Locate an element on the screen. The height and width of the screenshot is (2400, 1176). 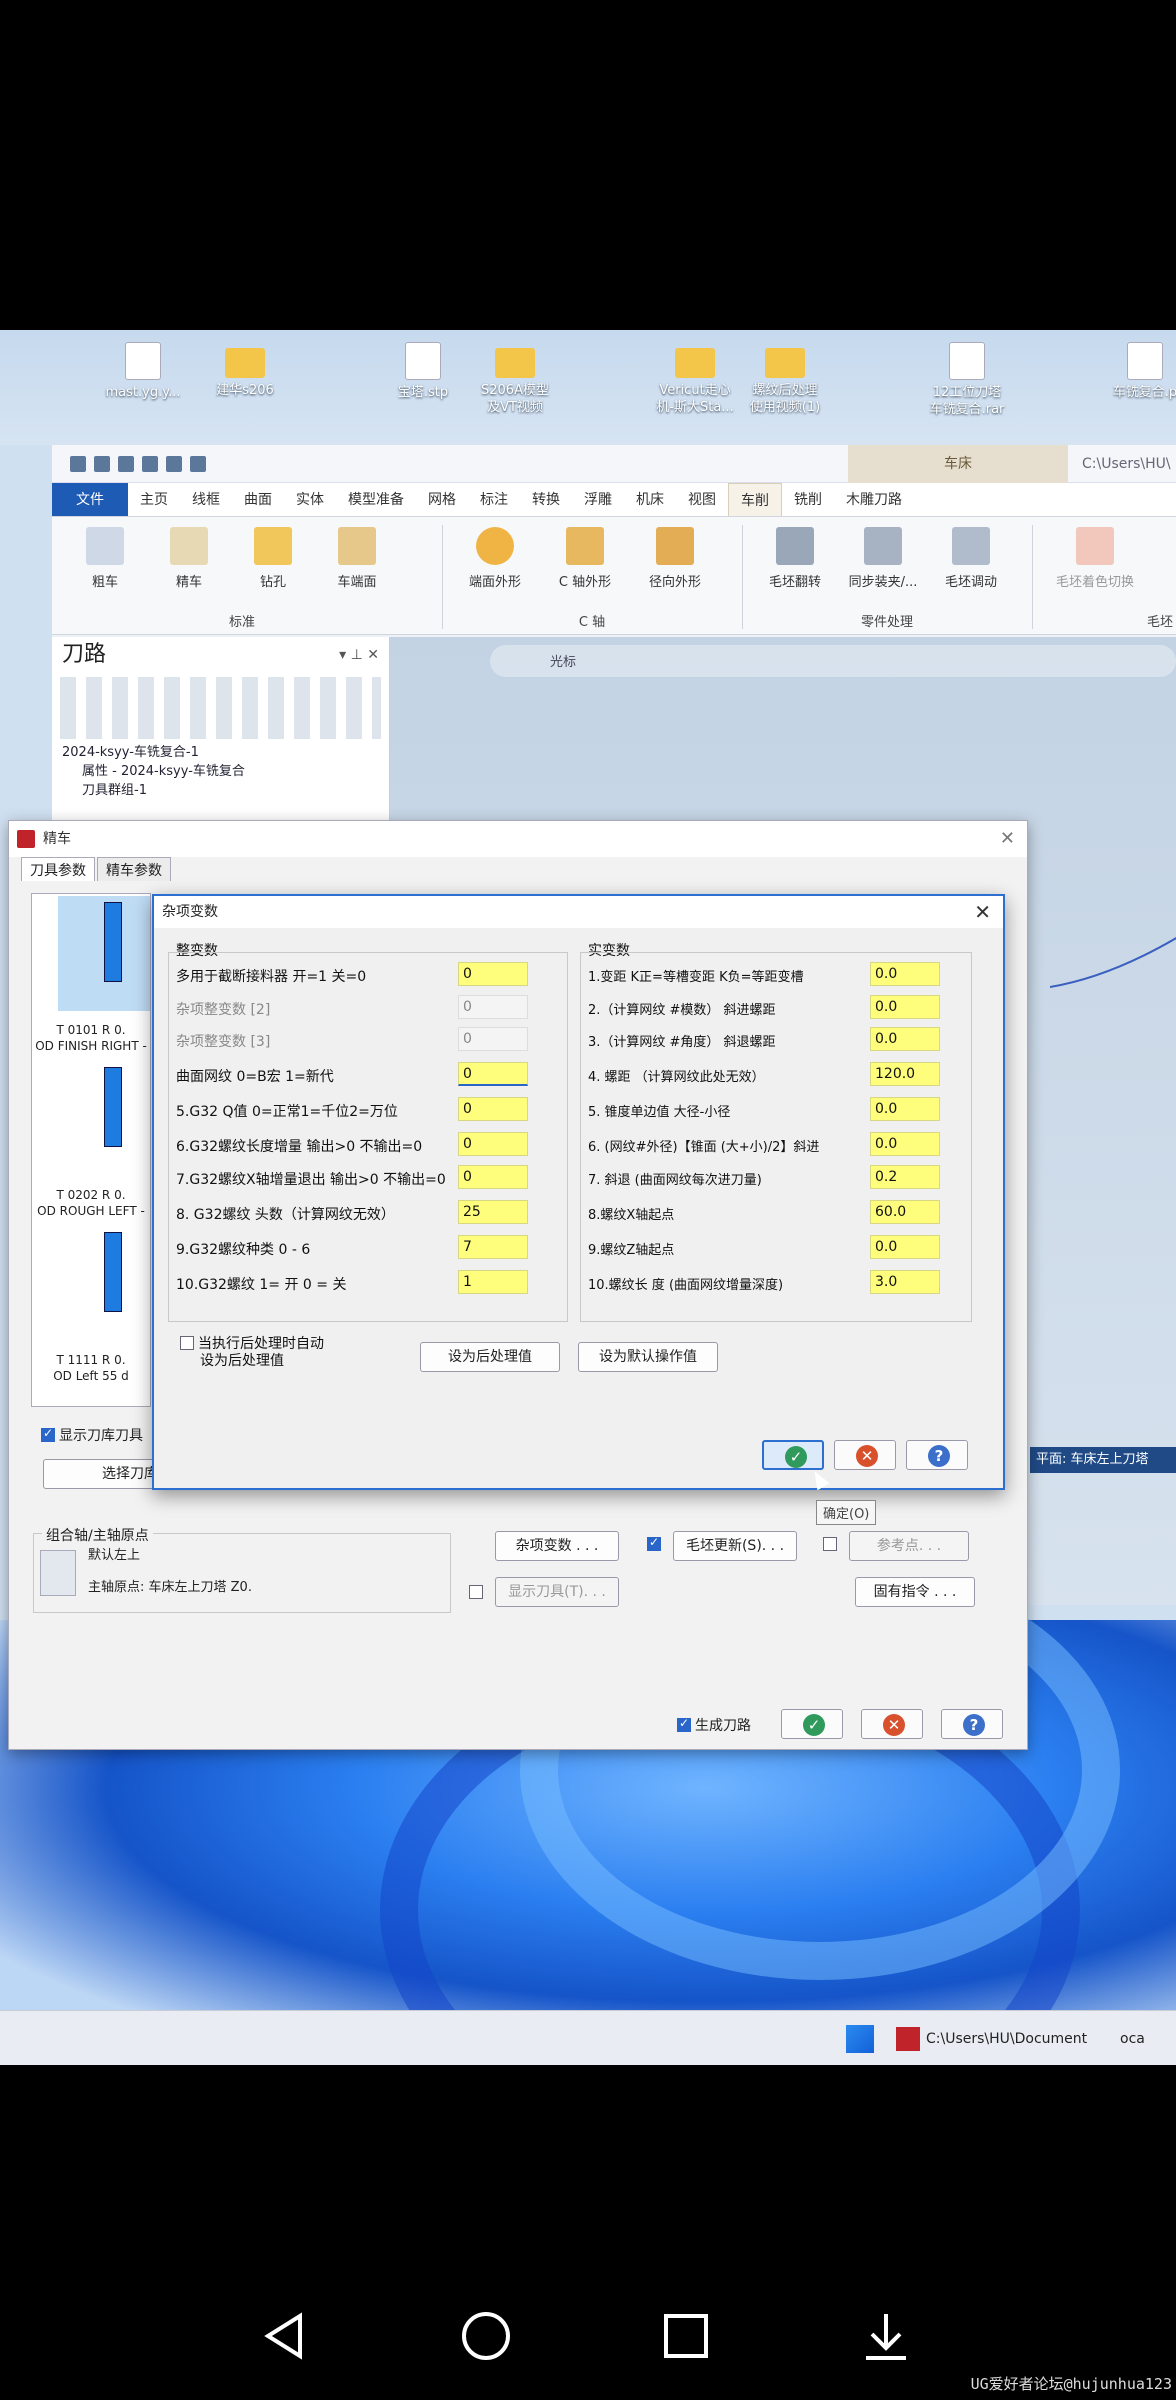
int-value-input: 7 is located at coordinates (493, 1247).